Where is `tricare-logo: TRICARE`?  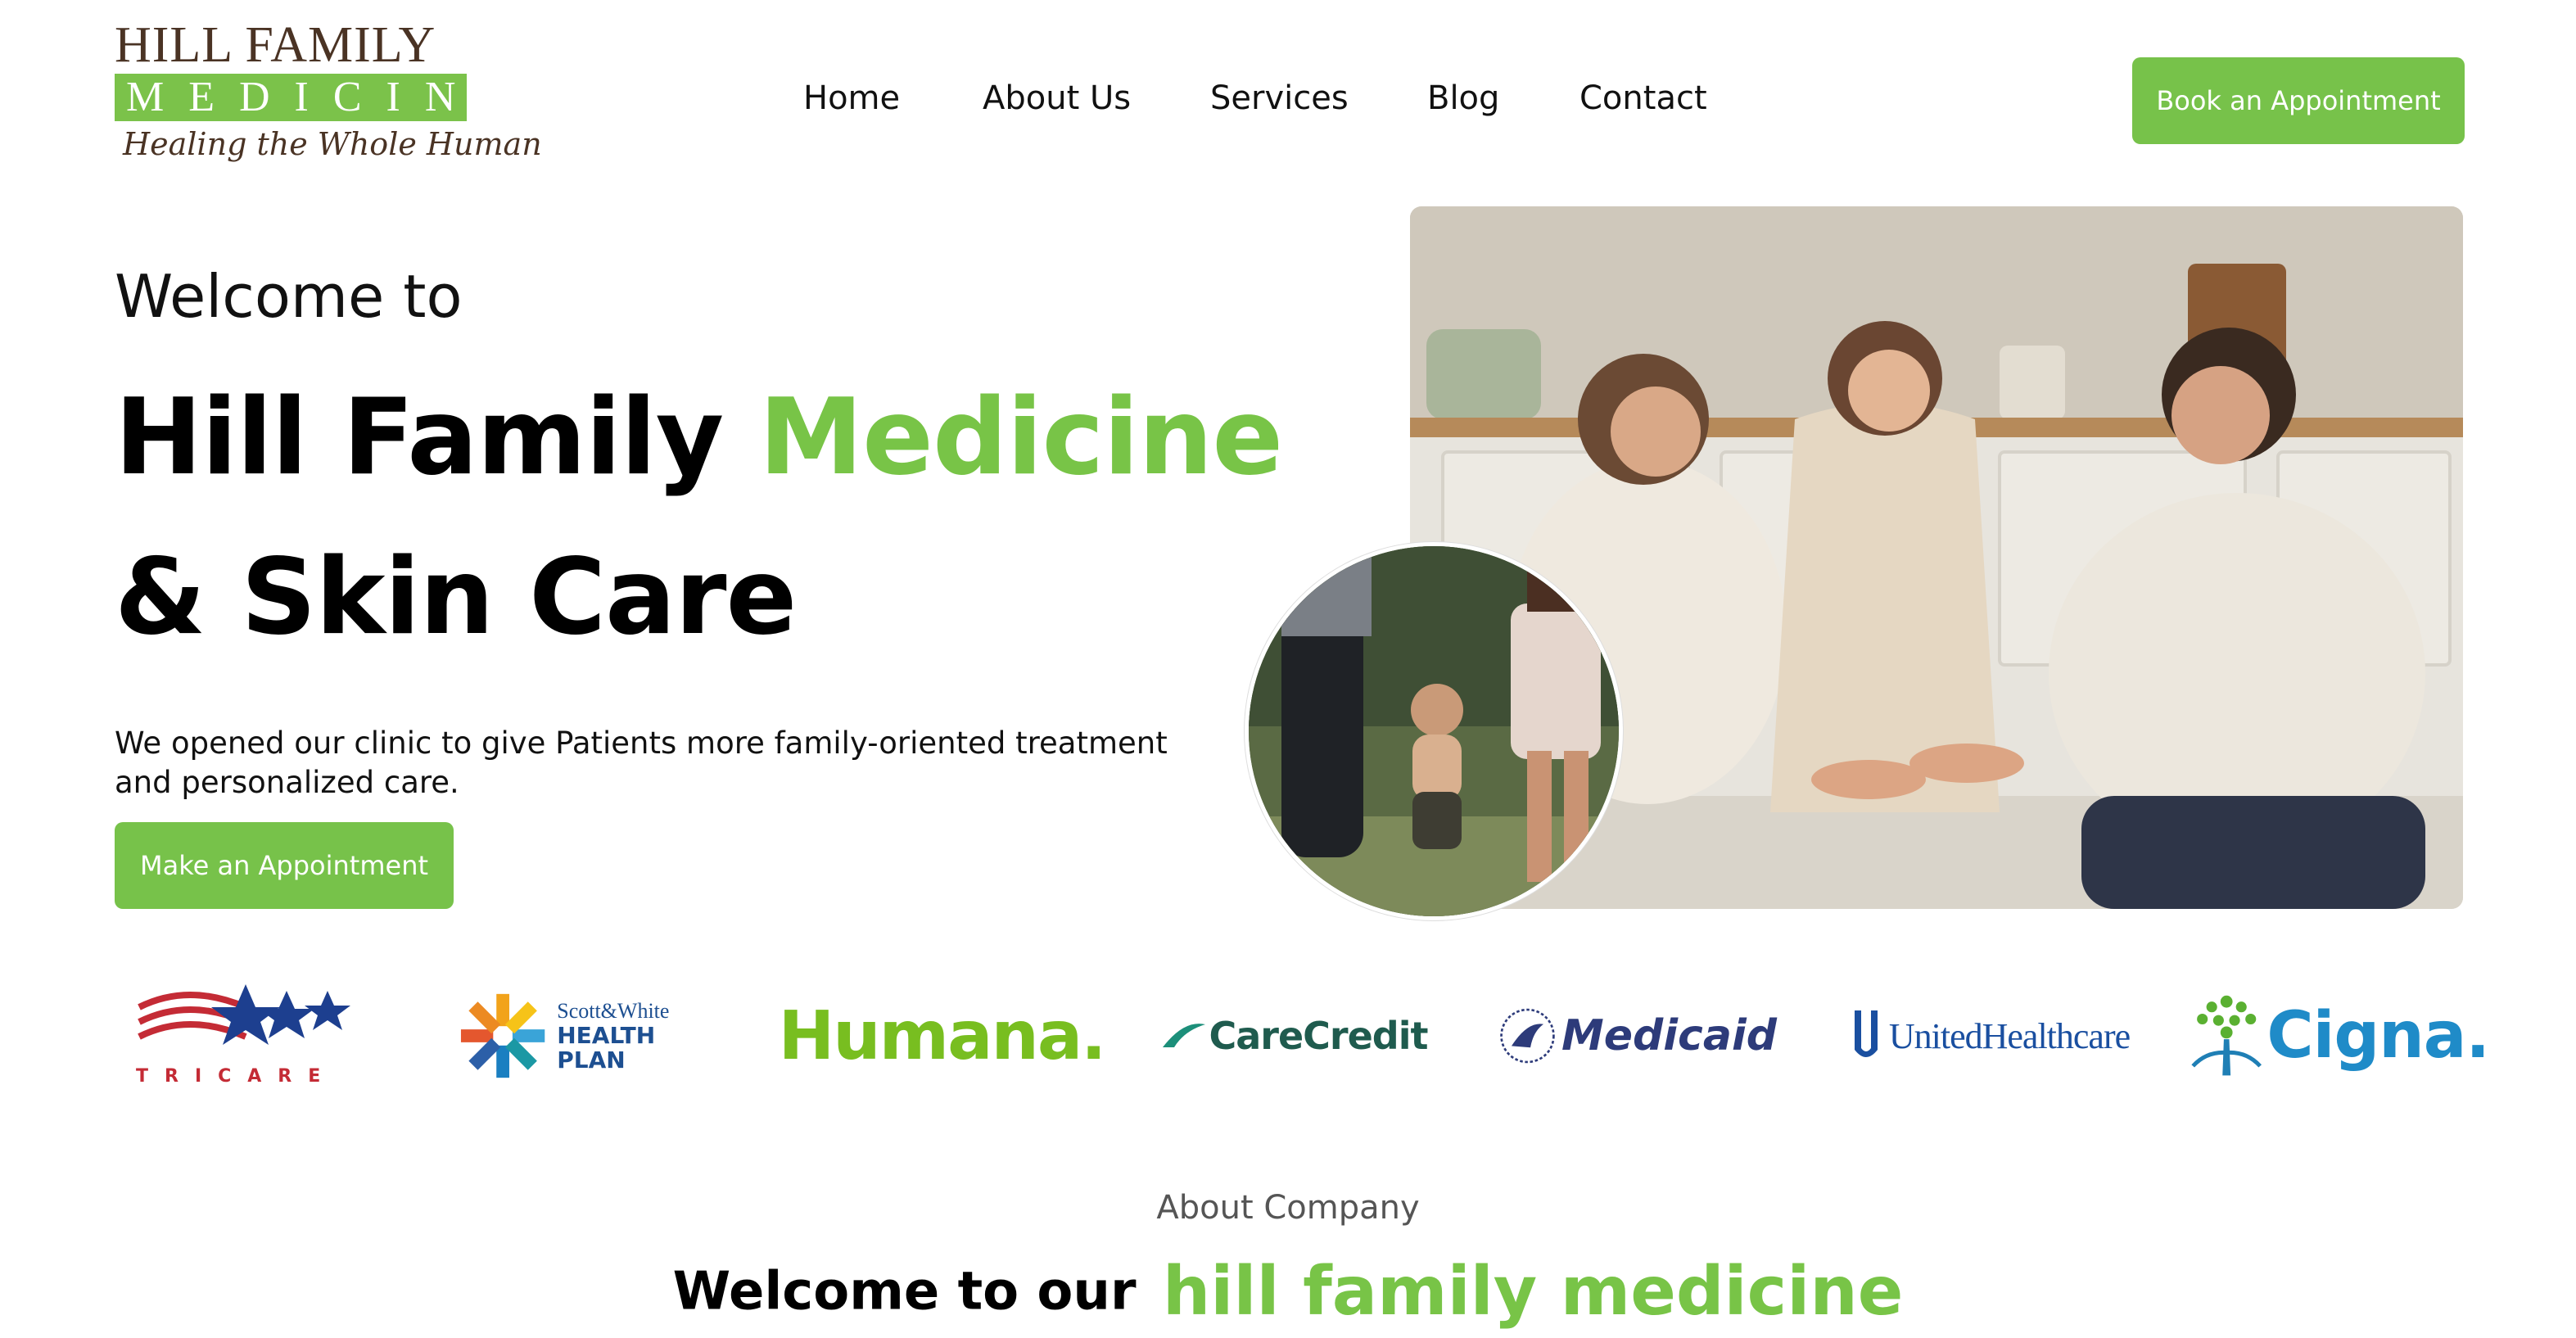
tricare-logo: TRICARE is located at coordinates (241, 1035).